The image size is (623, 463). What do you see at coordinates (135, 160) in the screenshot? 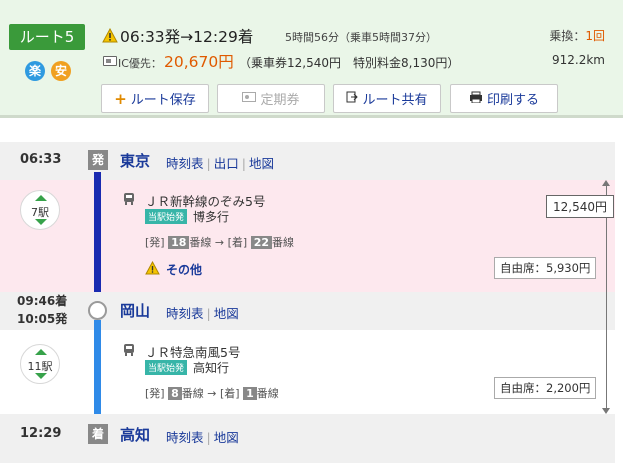
I see `station-name-tokyo: 東京` at bounding box center [135, 160].